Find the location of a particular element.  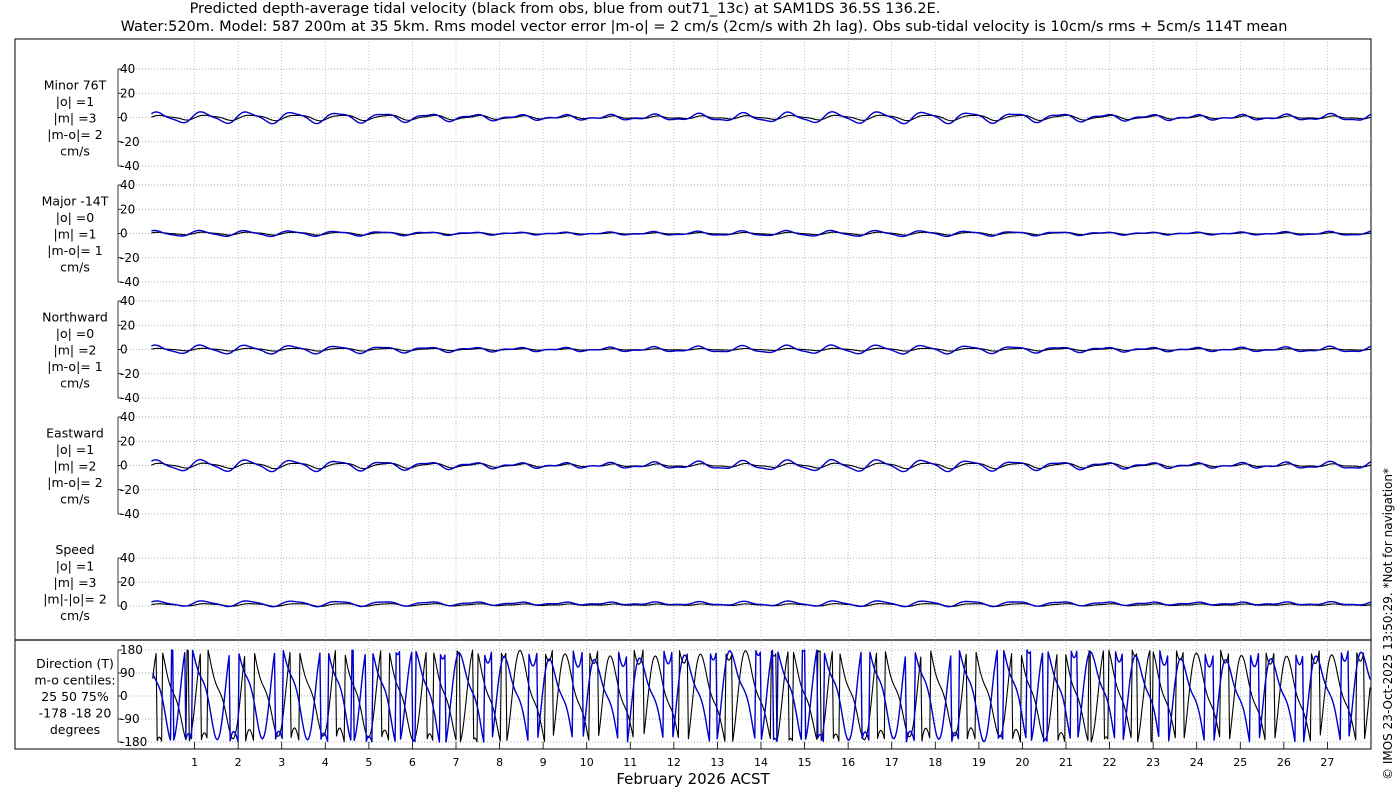

x-tick-label: 13 is located at coordinates (717, 762).